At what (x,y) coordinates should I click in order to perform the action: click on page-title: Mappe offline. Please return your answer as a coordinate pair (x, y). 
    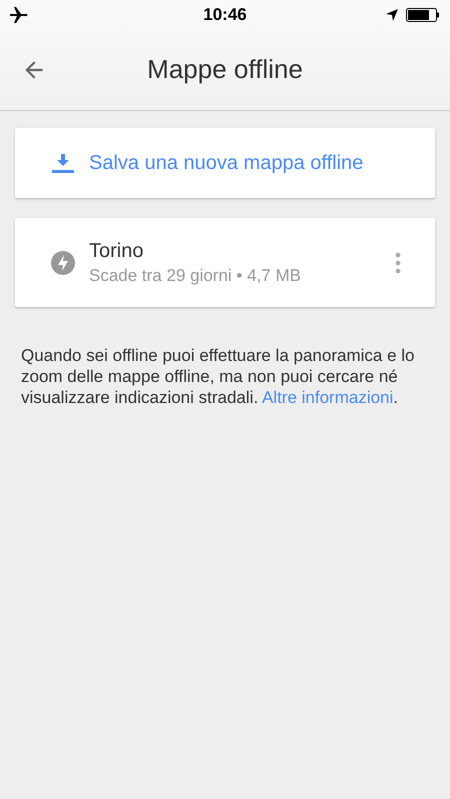
    Looking at the image, I should click on (225, 70).